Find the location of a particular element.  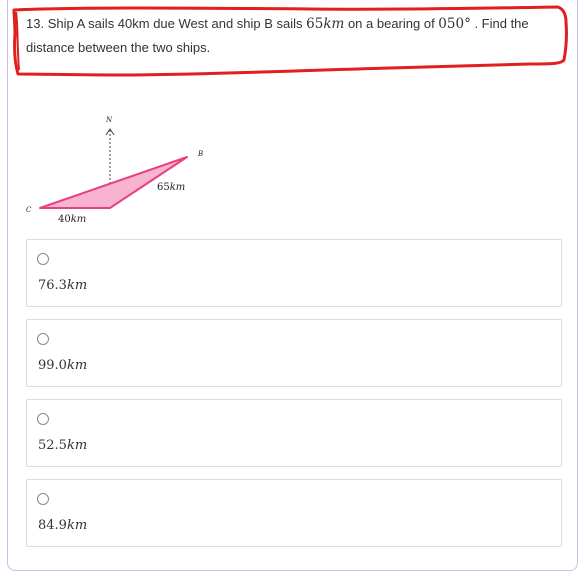

option-label: 52.5km is located at coordinates (63, 445).